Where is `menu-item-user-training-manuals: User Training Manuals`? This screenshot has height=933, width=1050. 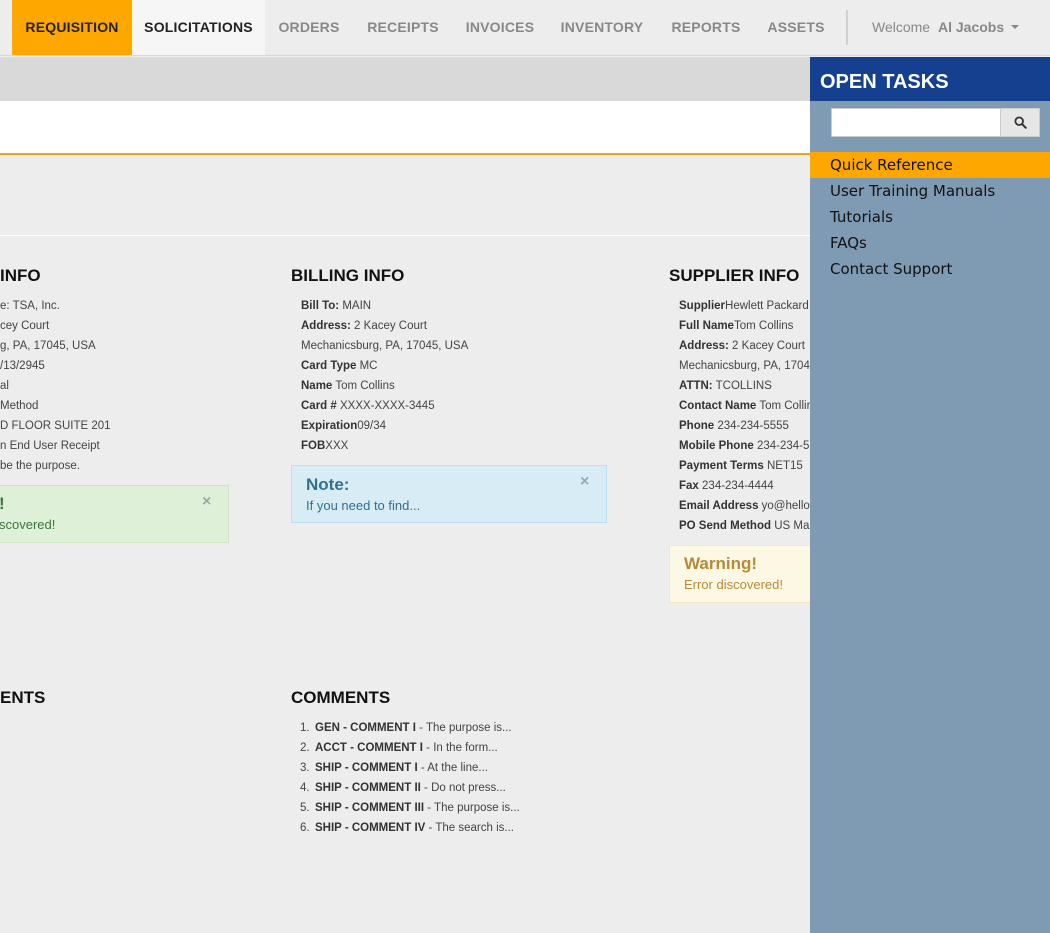
menu-item-user-training-manuals: User Training Manuals is located at coordinates (930, 191).